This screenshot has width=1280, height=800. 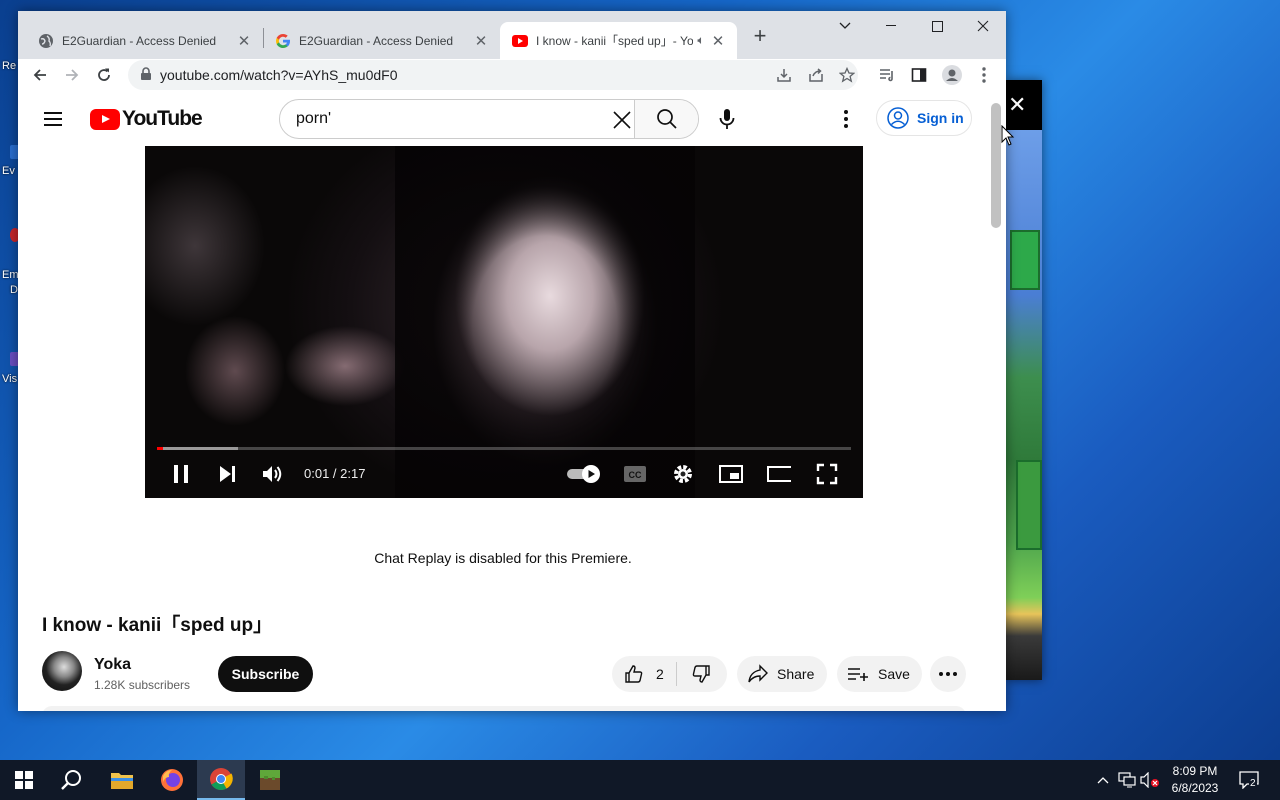 I want to click on miniplayer-icon, so click(x=731, y=474).